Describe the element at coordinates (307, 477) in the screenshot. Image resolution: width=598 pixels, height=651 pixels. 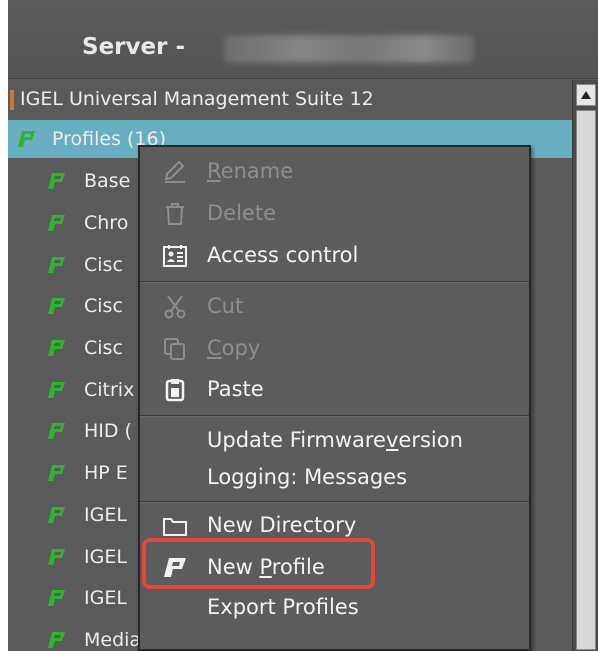
I see `menu-item-label: Logging: Messages` at that location.